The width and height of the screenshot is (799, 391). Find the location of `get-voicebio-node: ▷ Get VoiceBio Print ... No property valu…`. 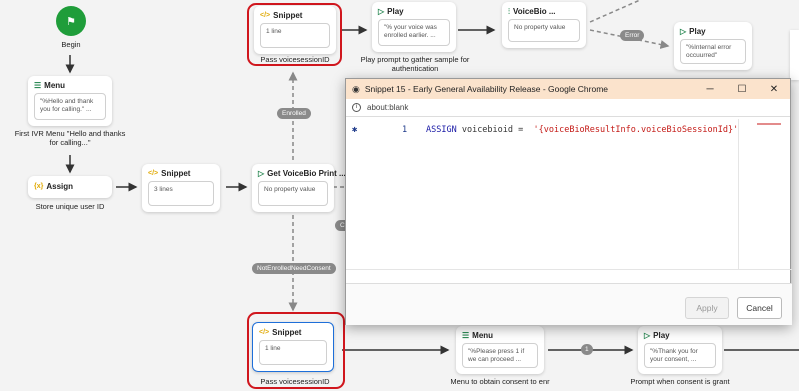

get-voicebio-node: ▷ Get VoiceBio Print ... No property valu… is located at coordinates (299, 188).